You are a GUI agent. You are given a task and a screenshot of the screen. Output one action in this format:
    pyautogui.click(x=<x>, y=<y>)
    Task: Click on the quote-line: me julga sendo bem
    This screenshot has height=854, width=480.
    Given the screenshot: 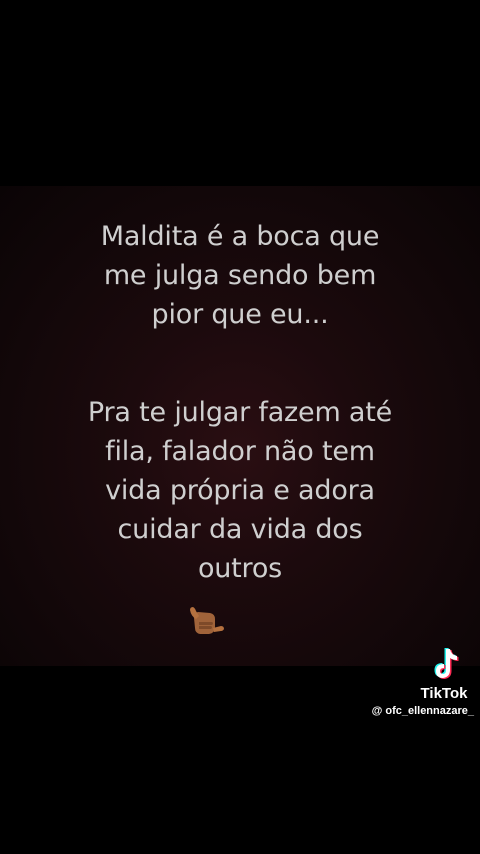 What is the action you would take?
    pyautogui.click(x=240, y=275)
    